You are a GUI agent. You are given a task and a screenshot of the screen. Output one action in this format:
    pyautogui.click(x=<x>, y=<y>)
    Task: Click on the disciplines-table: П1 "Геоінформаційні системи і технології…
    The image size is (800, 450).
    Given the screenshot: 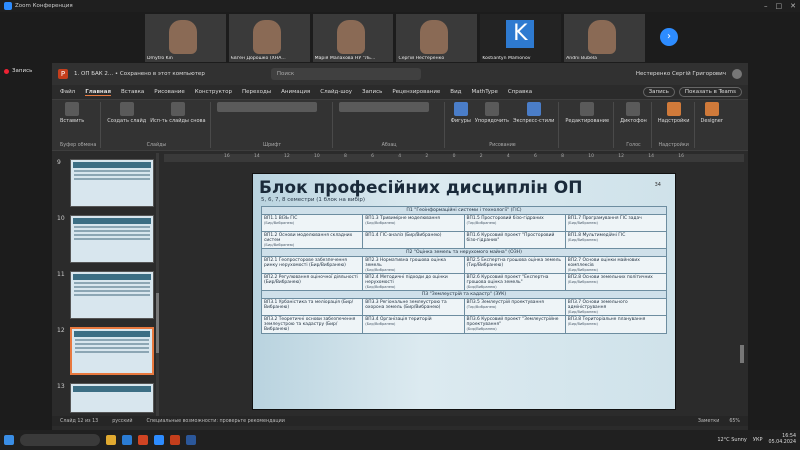 What is the action you would take?
    pyautogui.click(x=464, y=270)
    